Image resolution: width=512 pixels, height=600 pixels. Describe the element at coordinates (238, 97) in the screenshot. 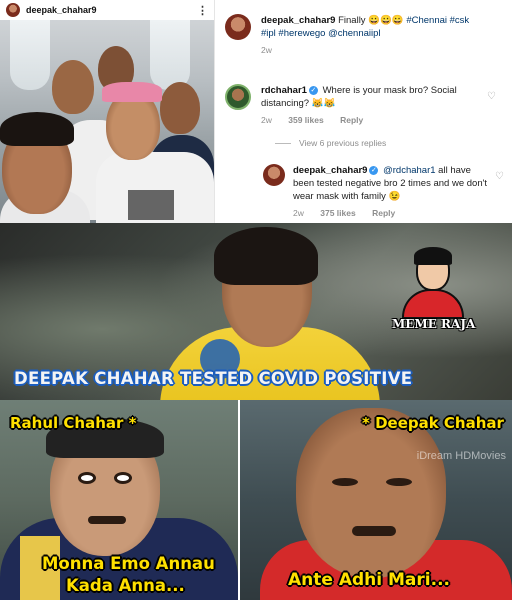

I see `commenter-avatar` at that location.